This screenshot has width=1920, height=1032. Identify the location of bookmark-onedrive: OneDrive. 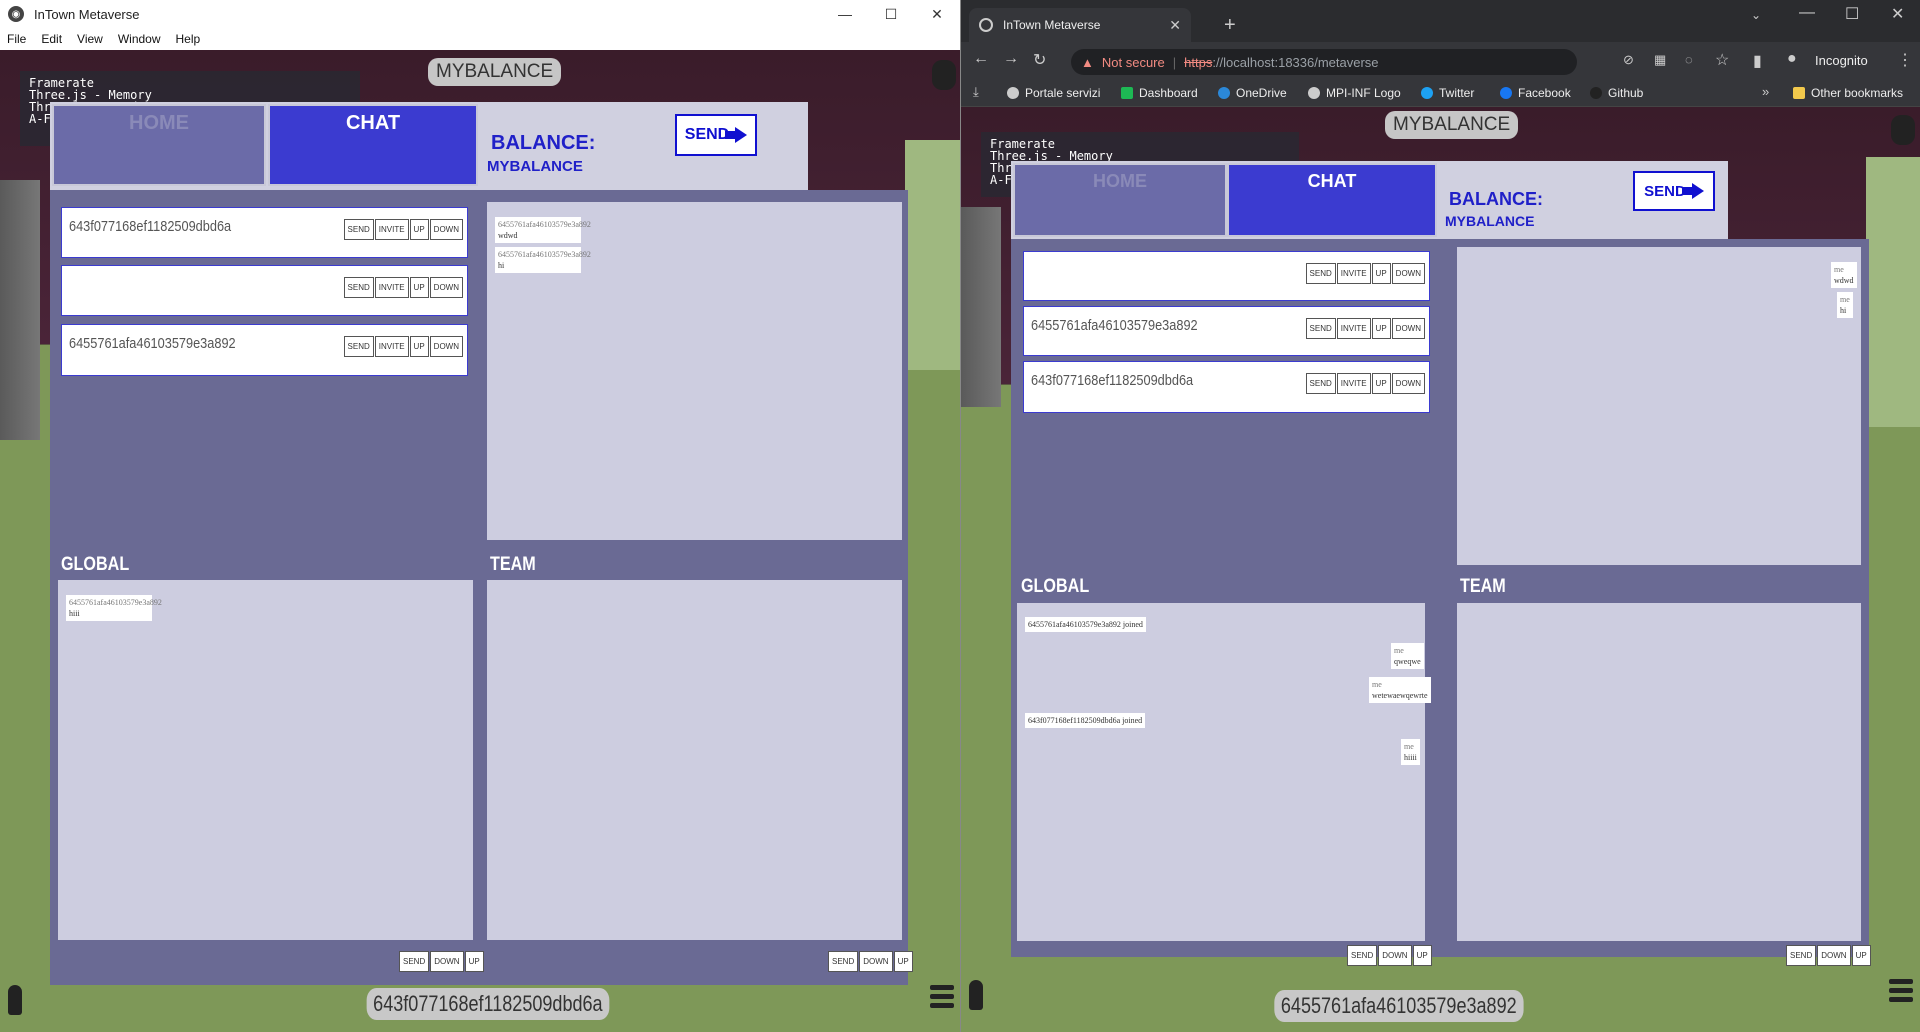
(1252, 93).